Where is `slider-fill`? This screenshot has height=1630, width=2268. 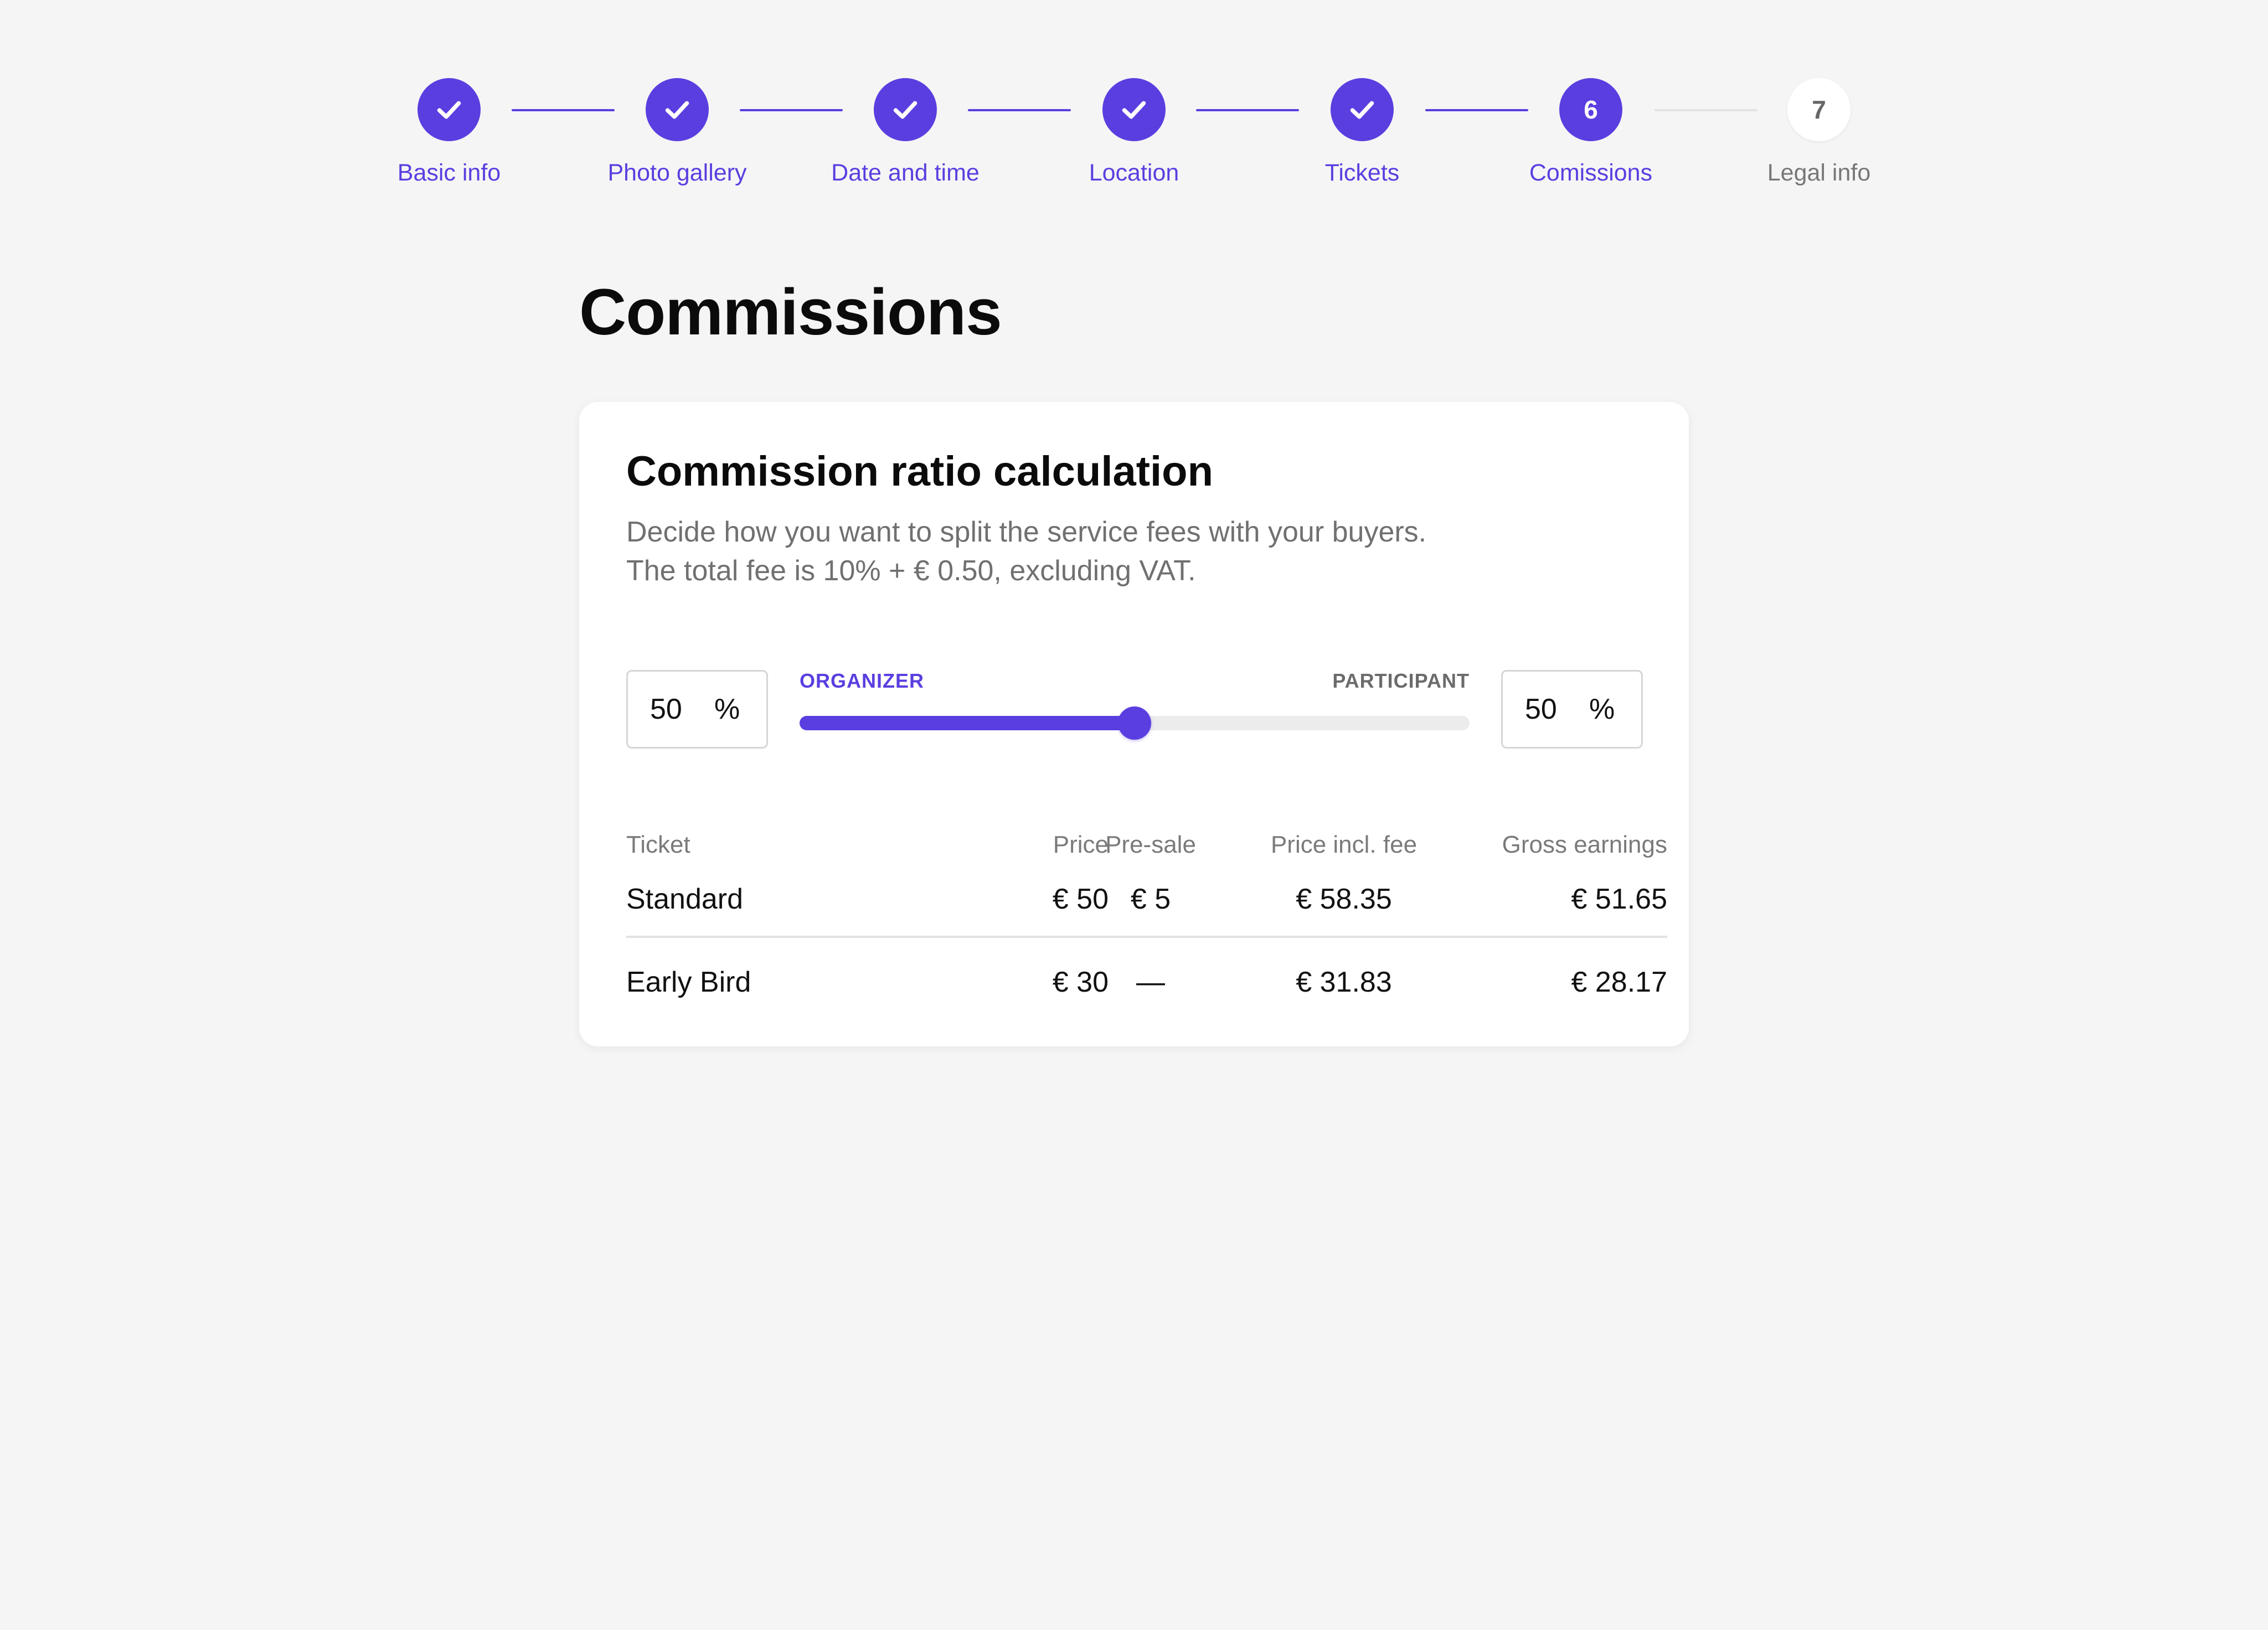 slider-fill is located at coordinates (967, 723).